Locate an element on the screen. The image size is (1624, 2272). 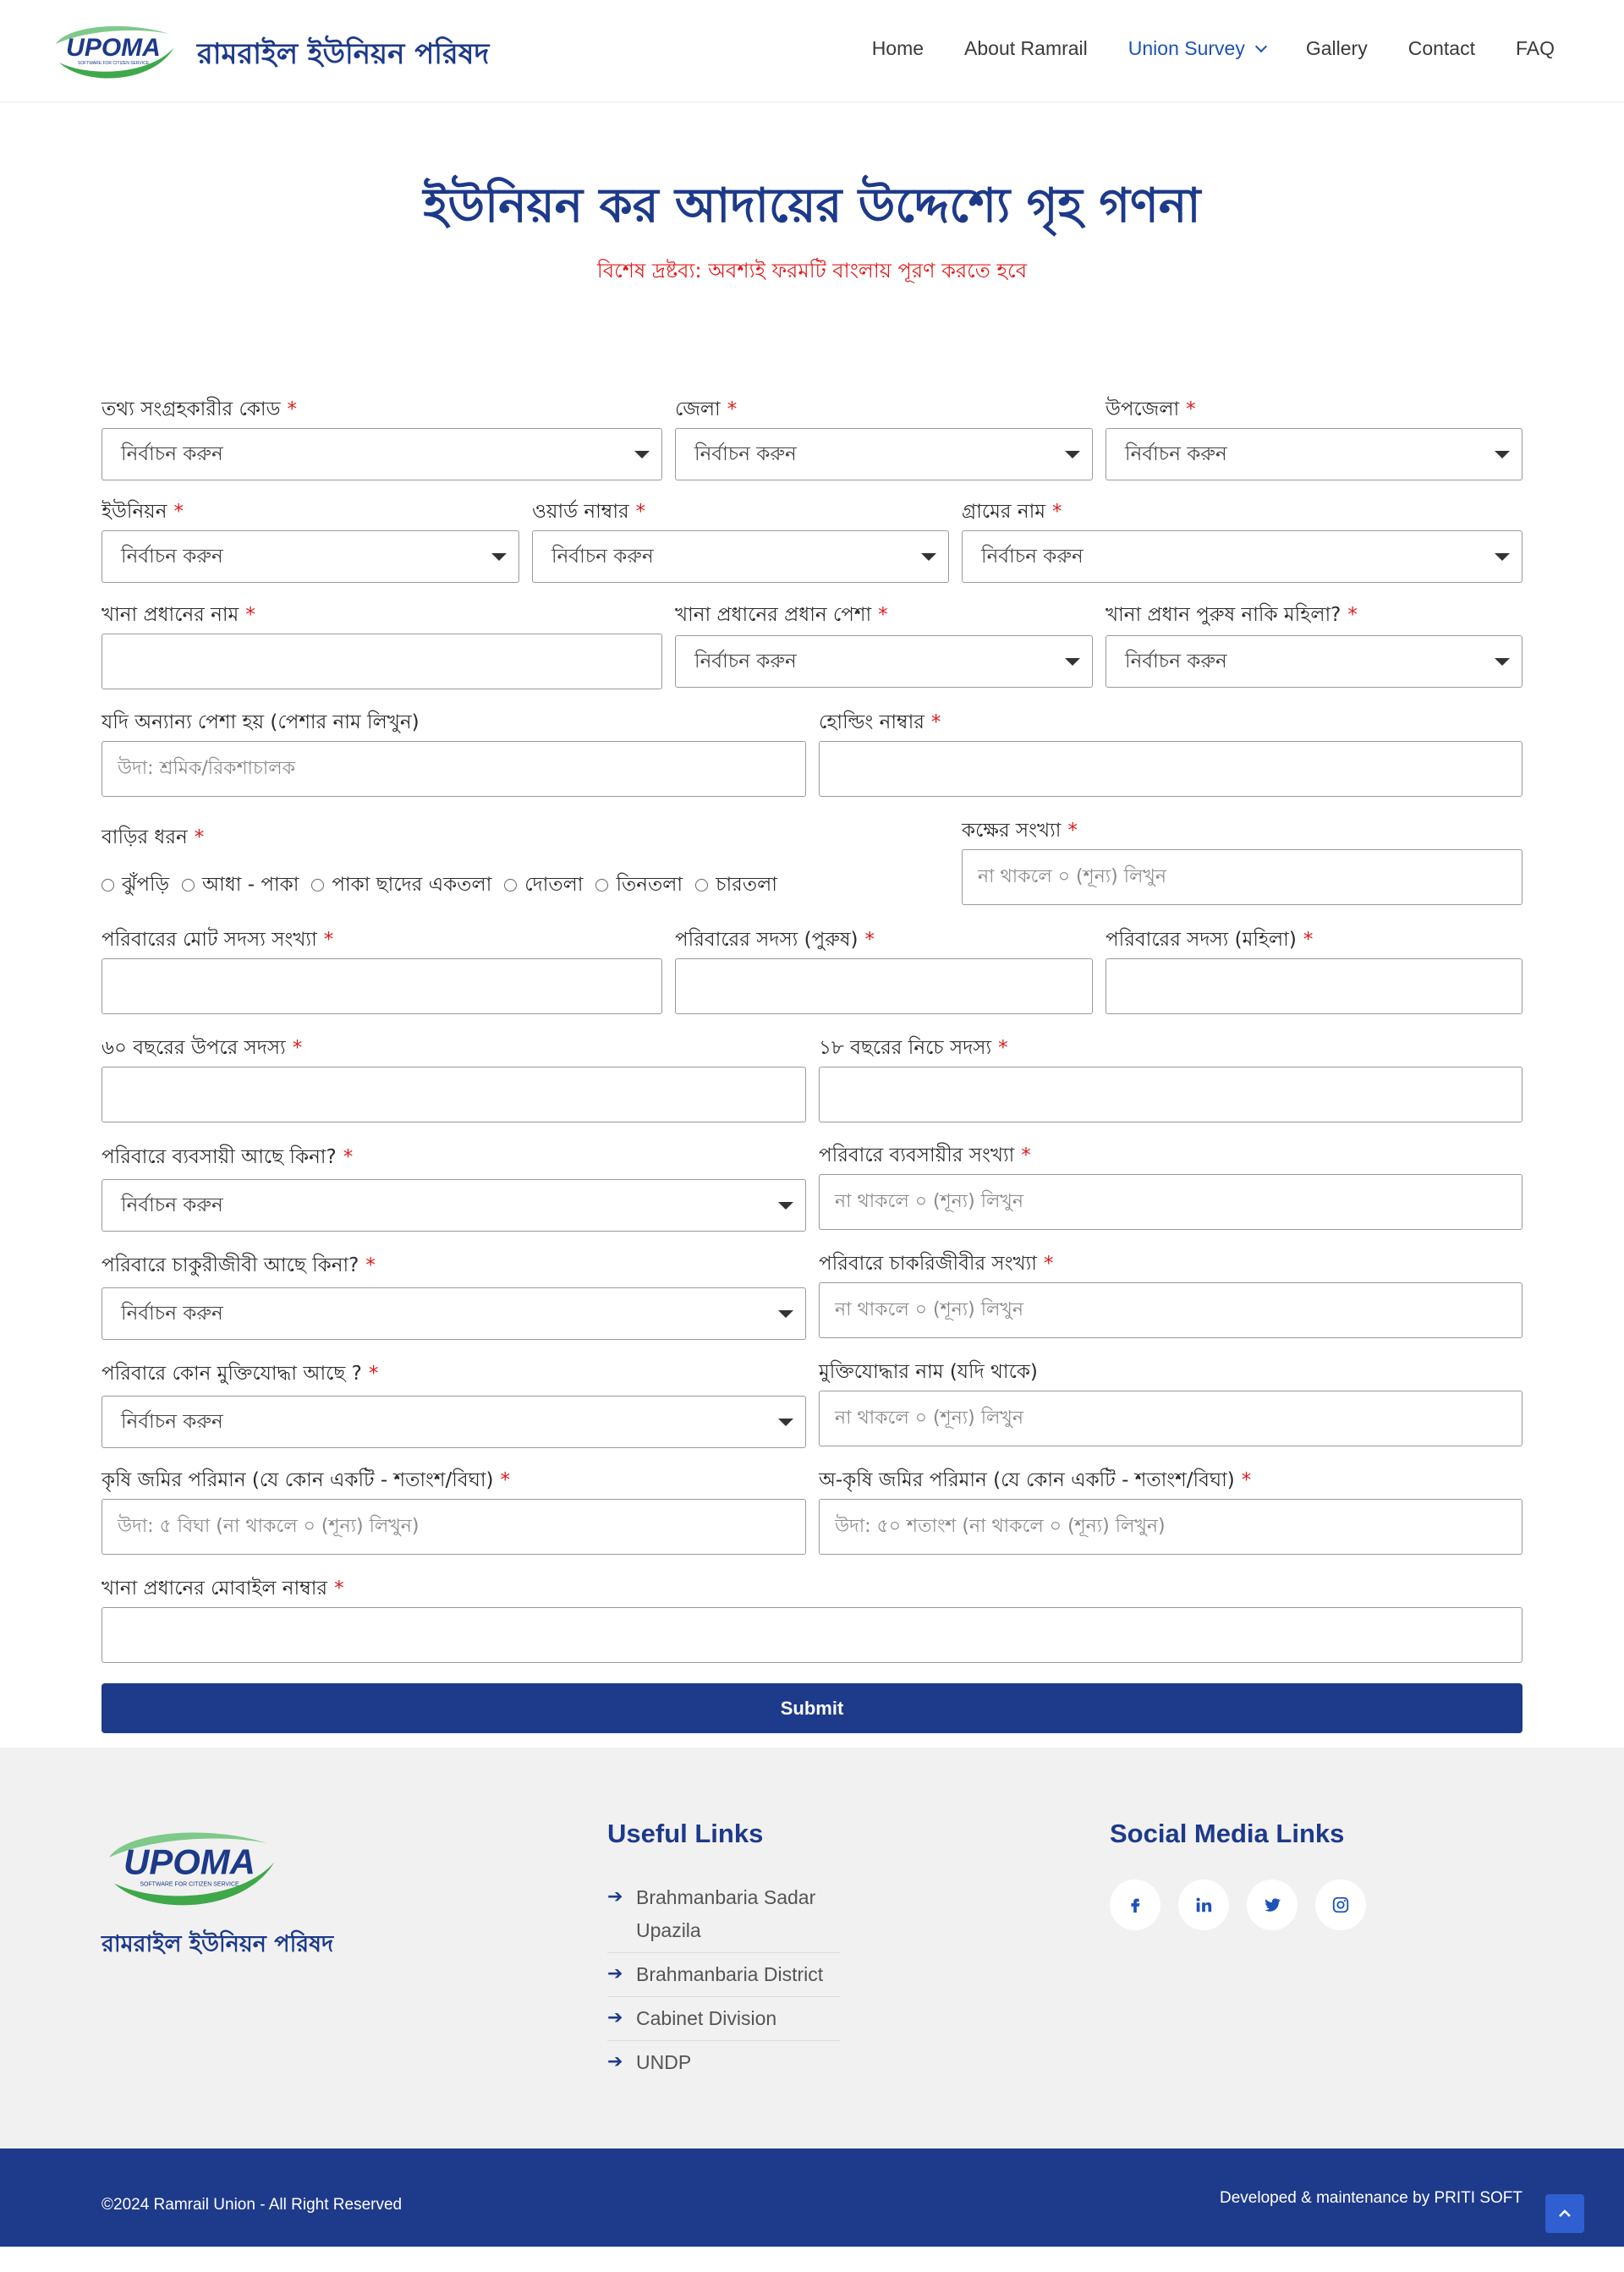
house-type-option: চারতলা is located at coordinates (736, 886).